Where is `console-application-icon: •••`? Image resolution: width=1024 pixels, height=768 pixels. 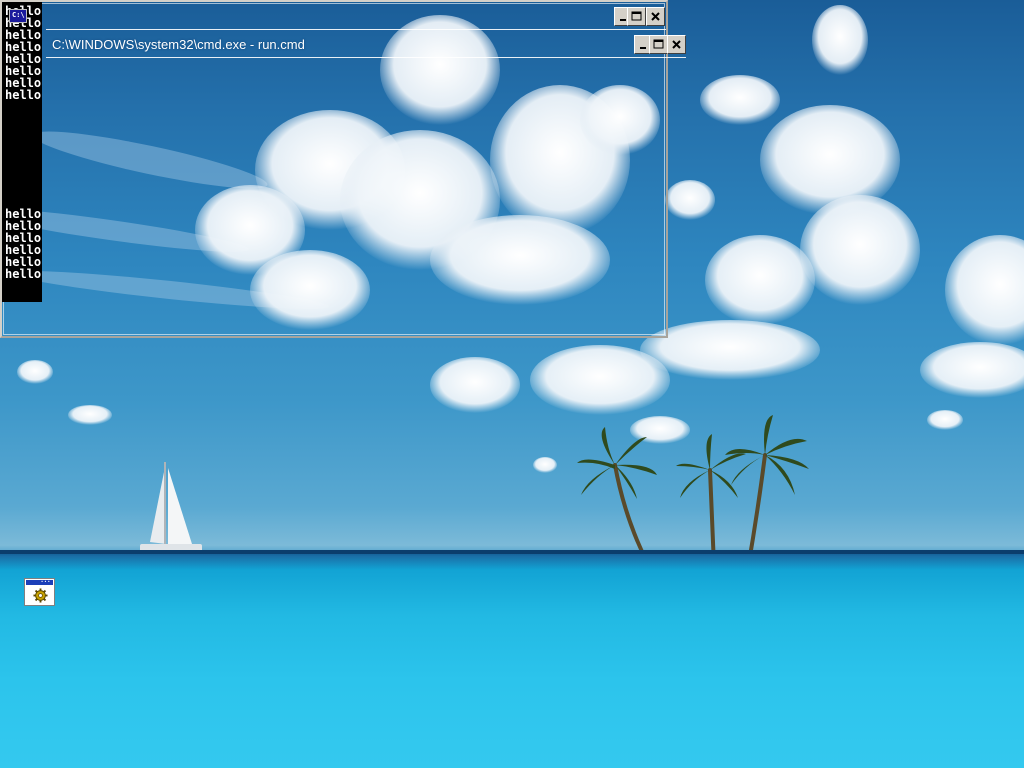 console-application-icon: ••• is located at coordinates (39, 592).